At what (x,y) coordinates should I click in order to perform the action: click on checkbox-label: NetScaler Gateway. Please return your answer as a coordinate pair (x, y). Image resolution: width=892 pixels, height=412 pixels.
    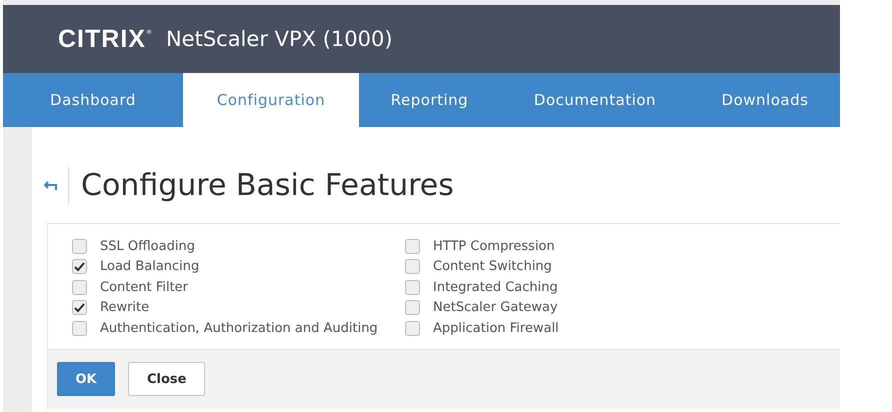
    Looking at the image, I should click on (495, 308).